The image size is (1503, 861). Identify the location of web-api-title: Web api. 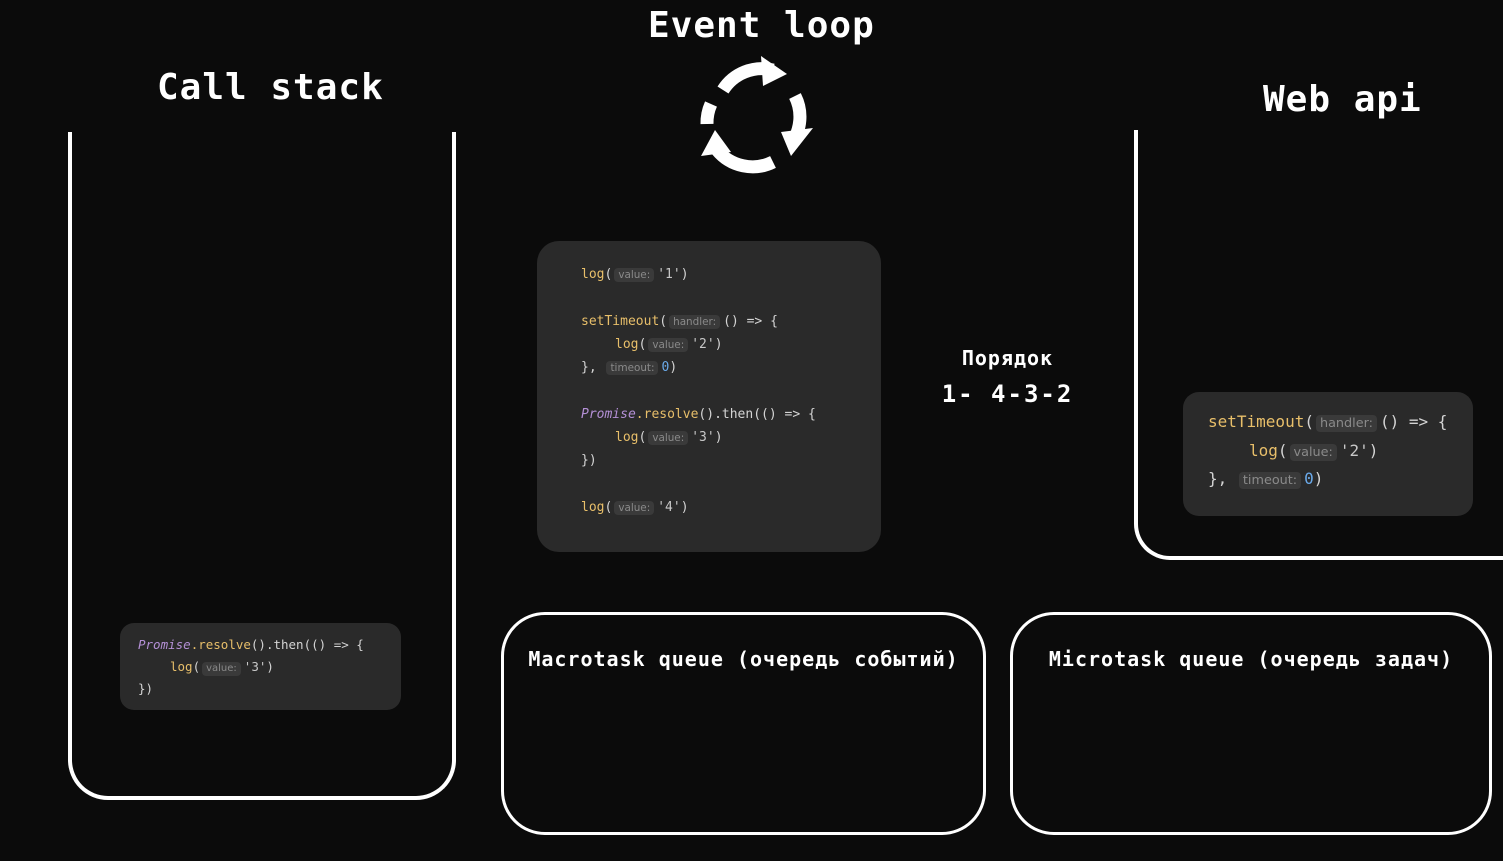
(1342, 99).